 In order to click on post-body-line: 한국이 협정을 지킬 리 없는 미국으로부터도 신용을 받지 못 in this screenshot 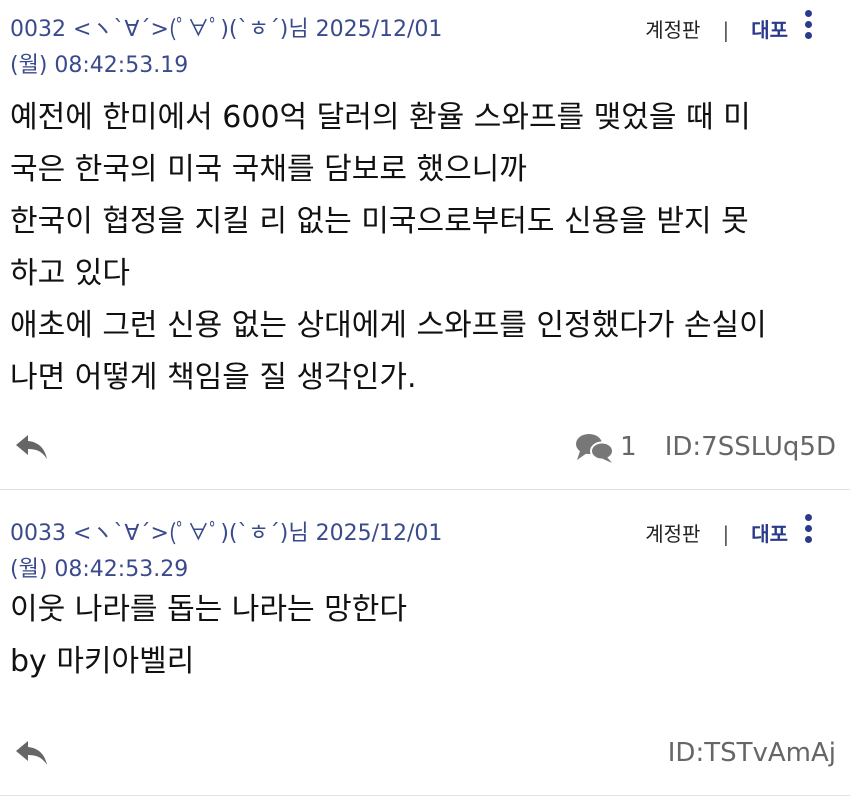, I will do `click(379, 221)`.